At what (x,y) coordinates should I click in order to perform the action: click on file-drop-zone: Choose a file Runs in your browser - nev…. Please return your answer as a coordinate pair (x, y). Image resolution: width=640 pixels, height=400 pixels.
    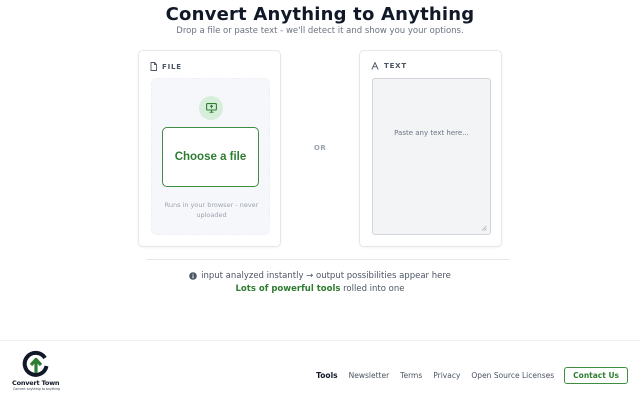
    Looking at the image, I should click on (210, 156).